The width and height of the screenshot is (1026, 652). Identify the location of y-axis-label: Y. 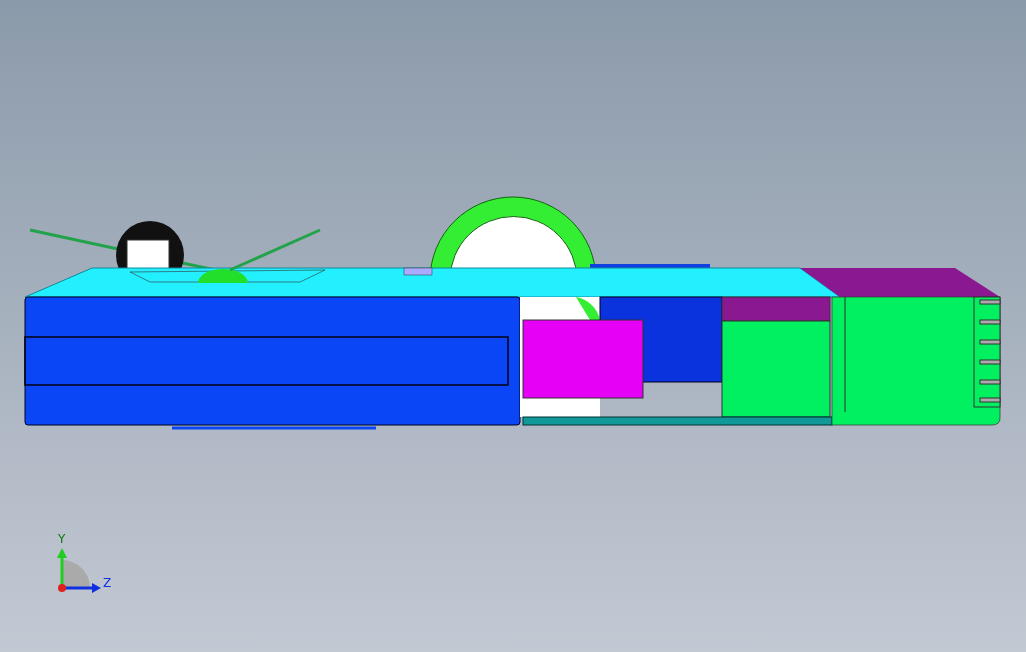
(62, 539).